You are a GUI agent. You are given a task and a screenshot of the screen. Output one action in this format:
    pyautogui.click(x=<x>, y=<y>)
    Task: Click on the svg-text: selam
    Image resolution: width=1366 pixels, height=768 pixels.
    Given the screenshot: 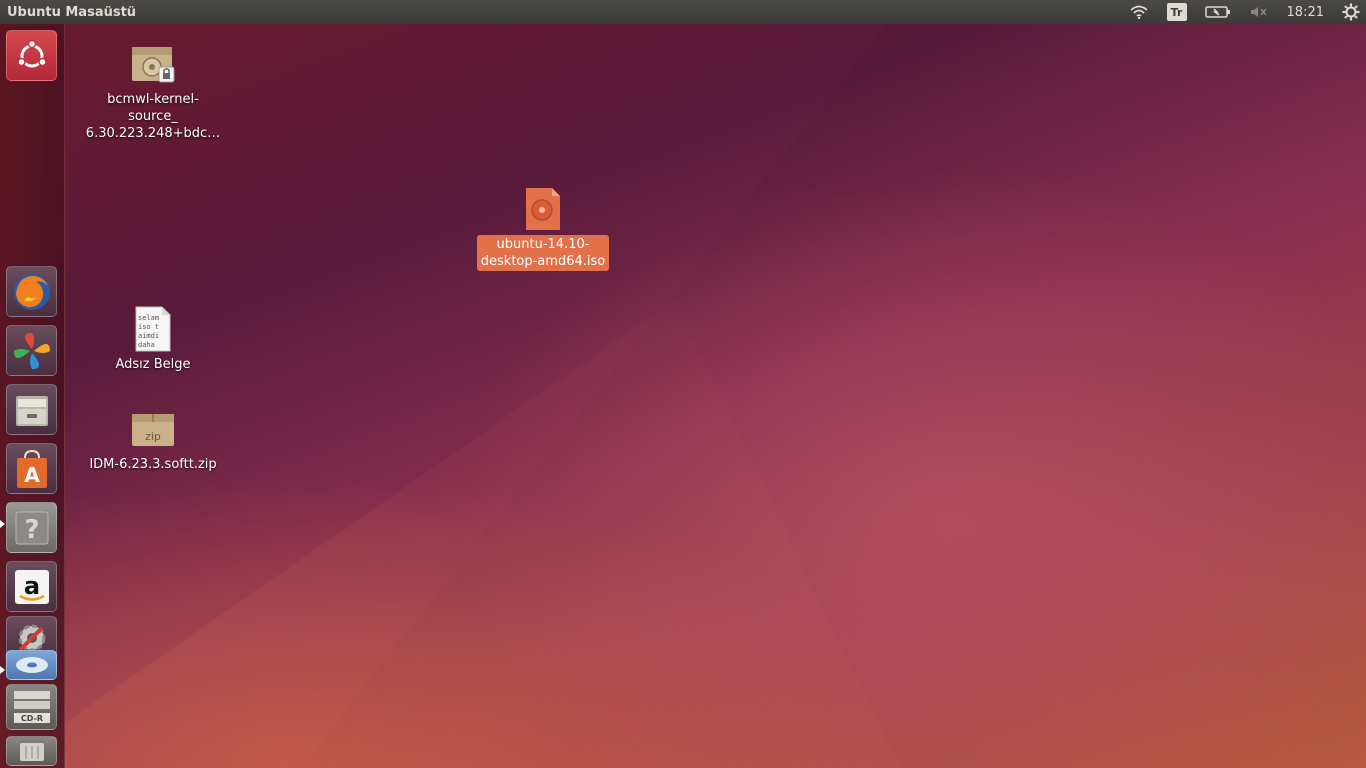 What is the action you would take?
    pyautogui.click(x=148, y=318)
    